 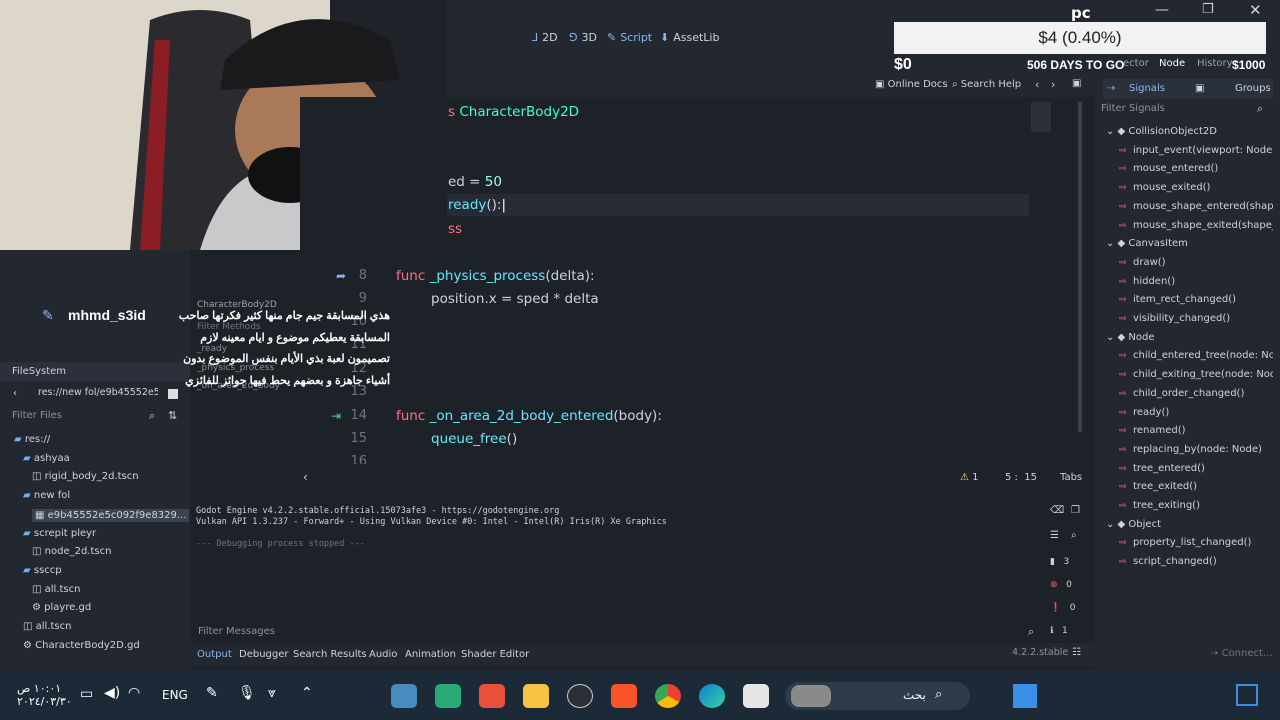 What do you see at coordinates (1054, 535) in the screenshot?
I see `toggle-icon: ☰` at bounding box center [1054, 535].